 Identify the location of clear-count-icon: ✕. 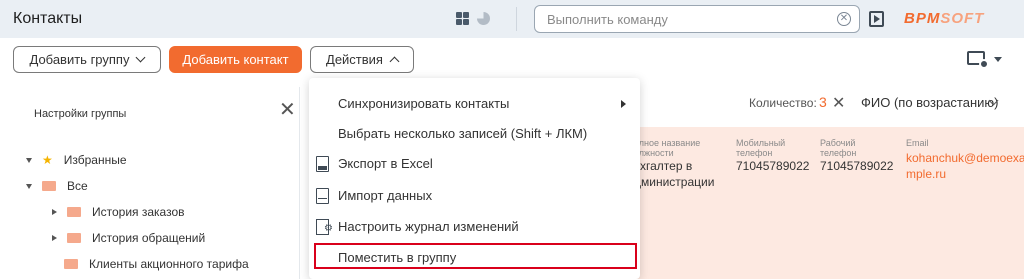
(838, 103).